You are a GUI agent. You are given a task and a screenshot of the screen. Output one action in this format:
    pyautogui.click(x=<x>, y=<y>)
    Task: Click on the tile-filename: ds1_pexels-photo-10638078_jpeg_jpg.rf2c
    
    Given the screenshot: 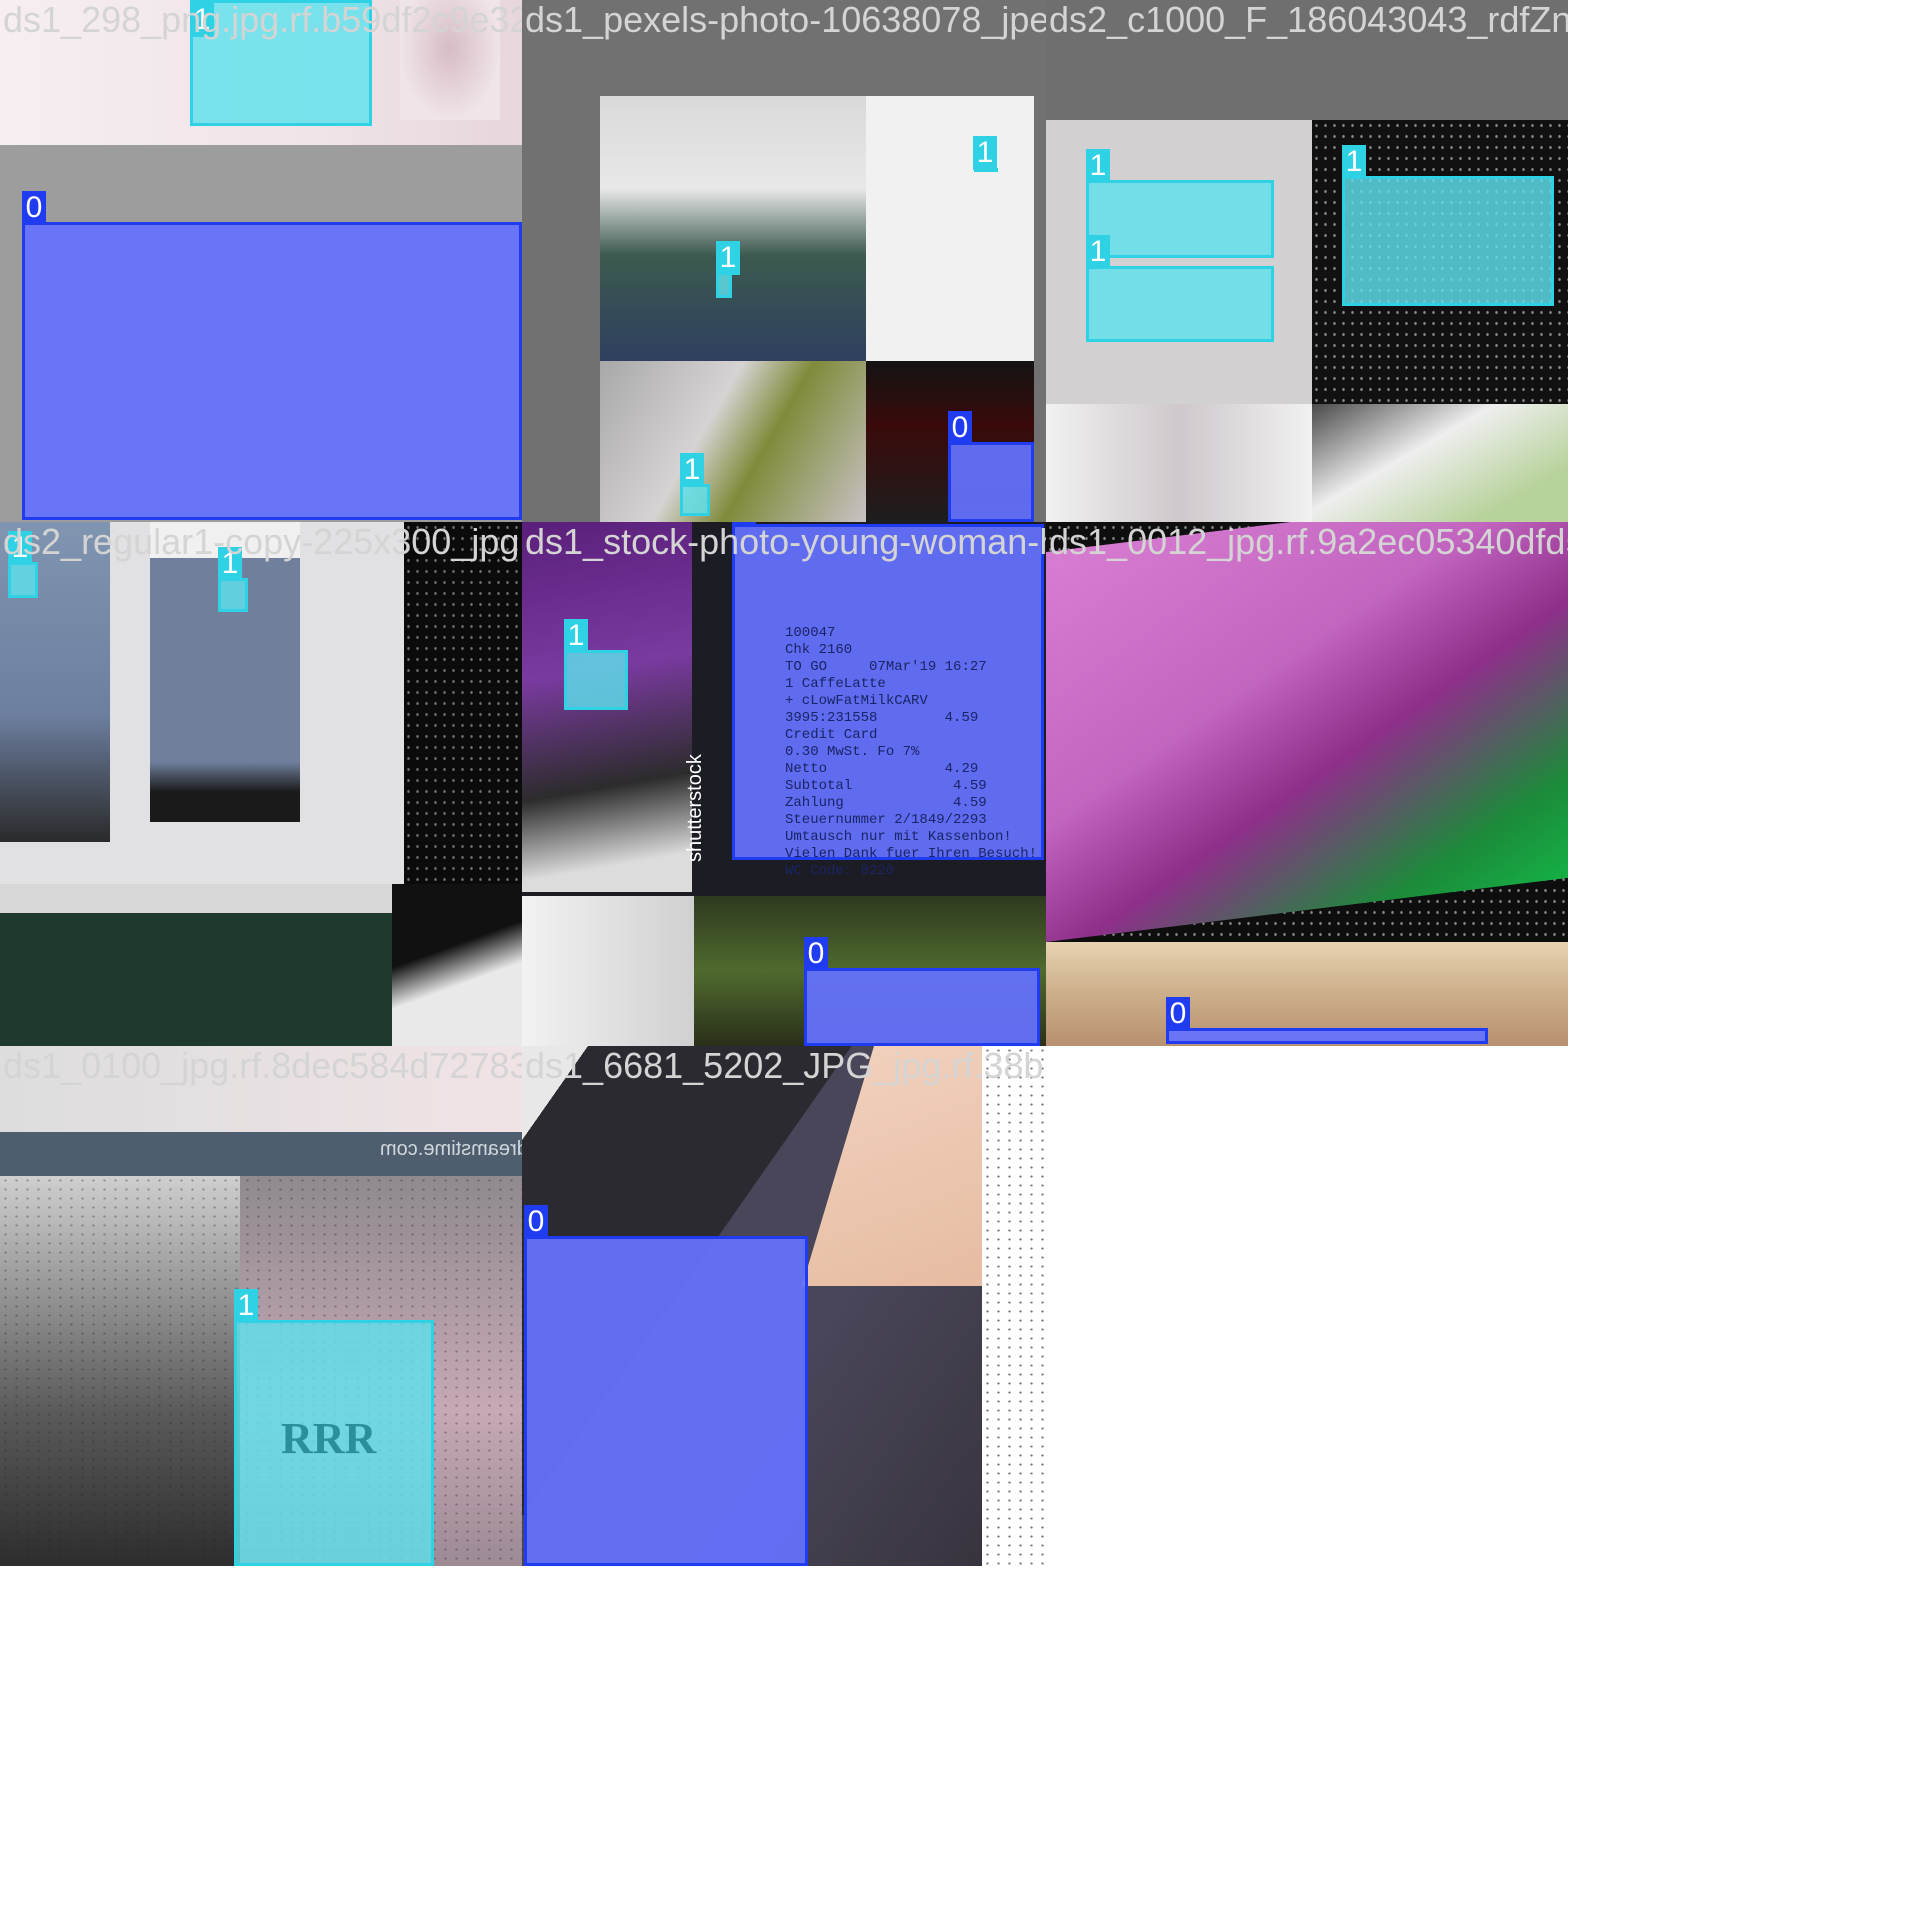 What is the action you would take?
    pyautogui.click(x=785, y=20)
    